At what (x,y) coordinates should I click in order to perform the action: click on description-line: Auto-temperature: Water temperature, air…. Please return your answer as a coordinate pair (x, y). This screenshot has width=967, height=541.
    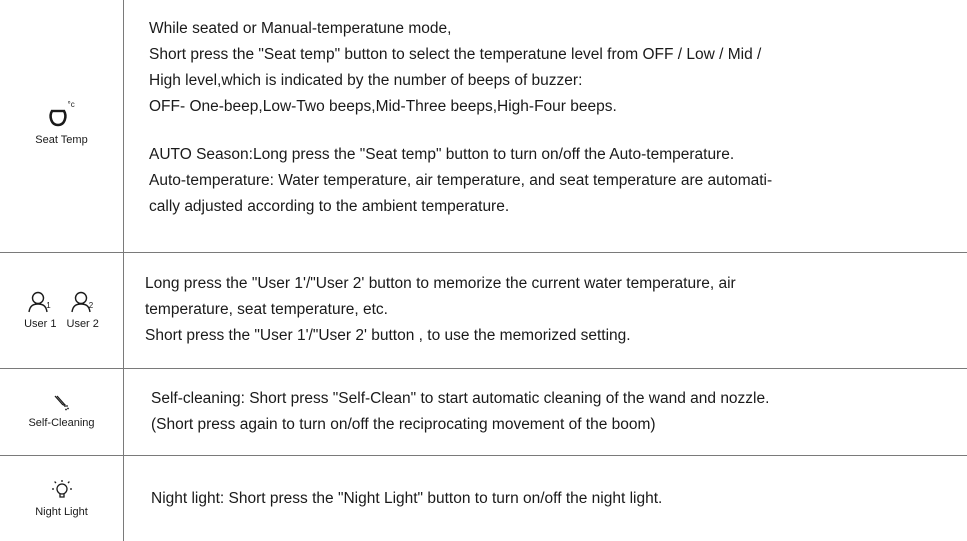
    Looking at the image, I should click on (461, 180).